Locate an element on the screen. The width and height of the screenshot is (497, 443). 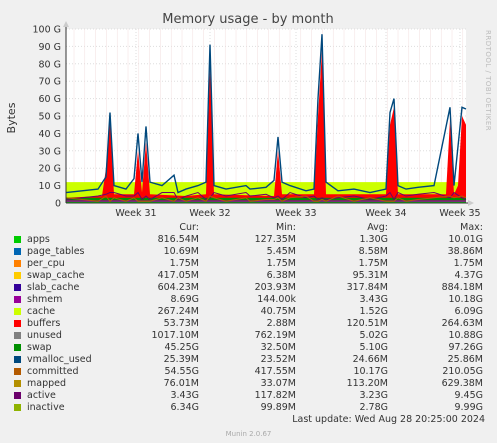
legend-min: 99.89M is located at coordinates (278, 407).